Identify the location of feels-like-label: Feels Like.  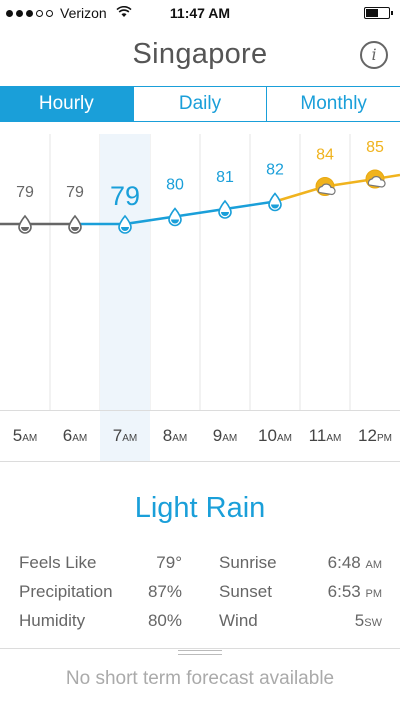
(58, 562).